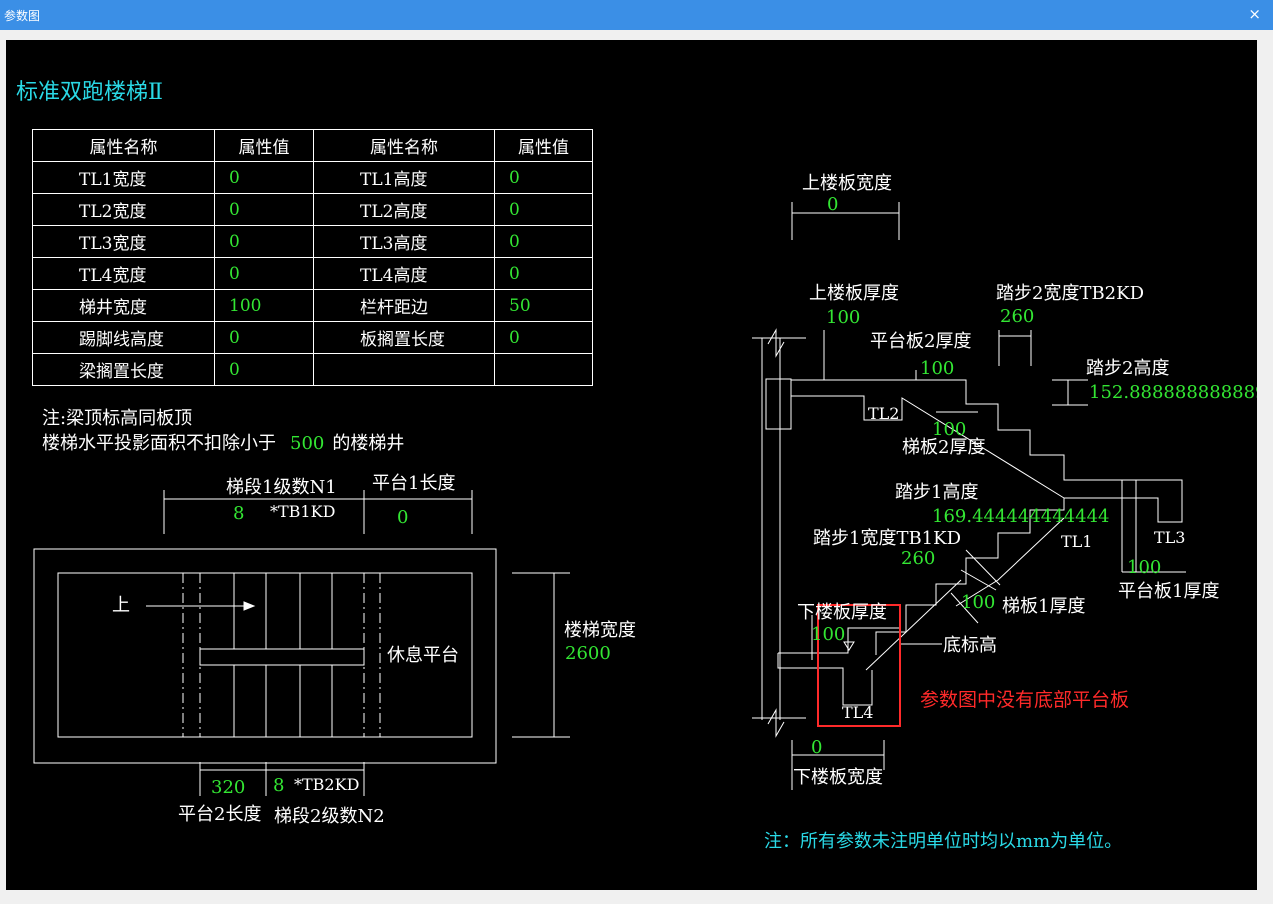 This screenshot has width=1273, height=904. Describe the element at coordinates (219, 814) in the screenshot. I see `platform2-length-label: 平台2长度` at that location.